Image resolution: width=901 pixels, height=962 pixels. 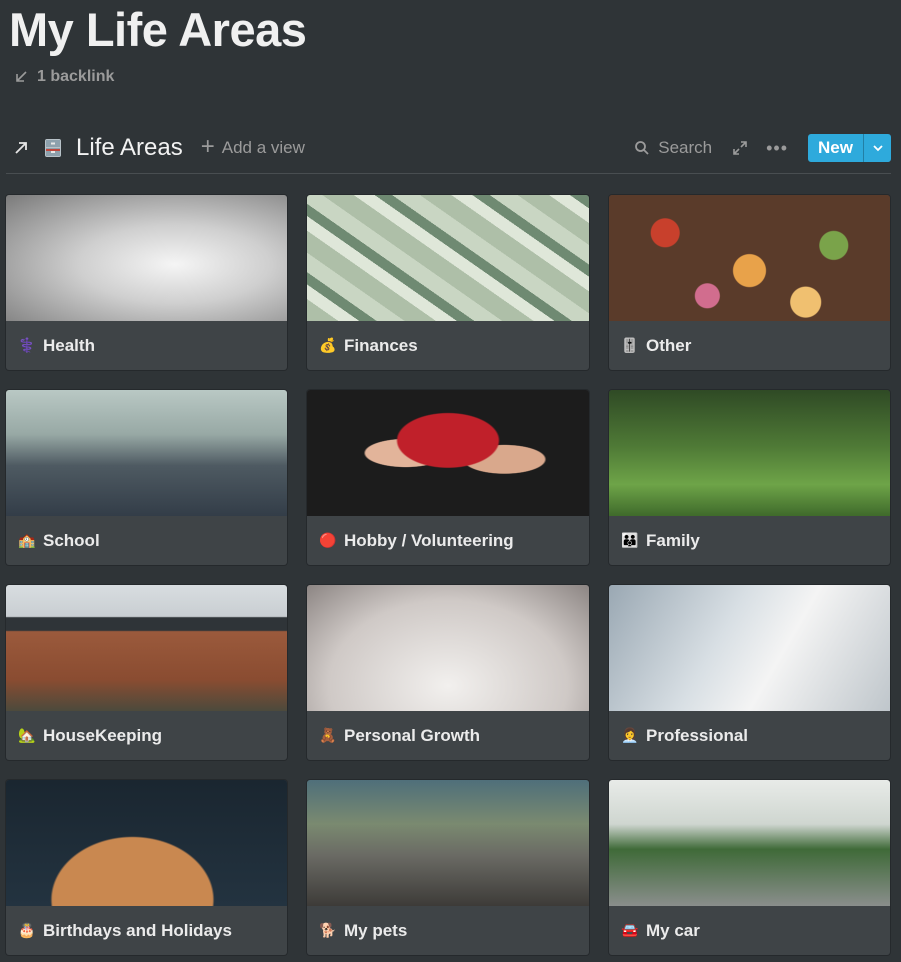 I want to click on cover-painted-hands, so click(x=448, y=453).